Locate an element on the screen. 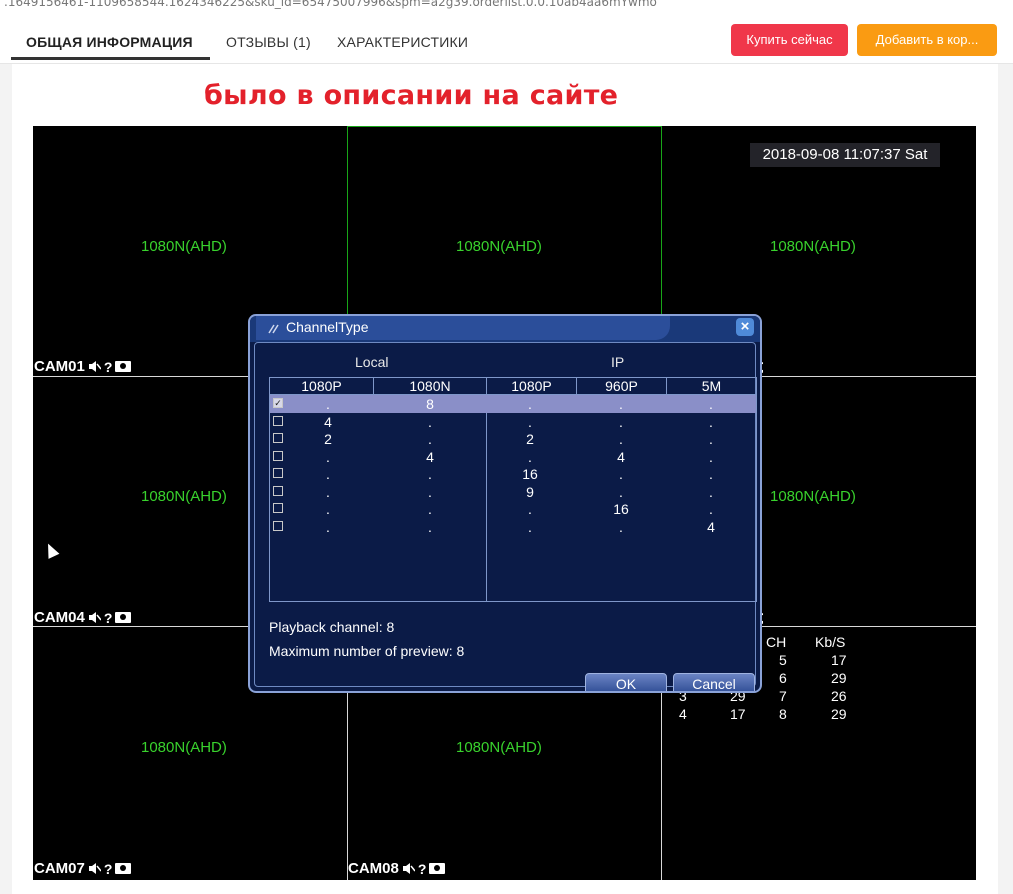  group-local-label: Local is located at coordinates (372, 362).